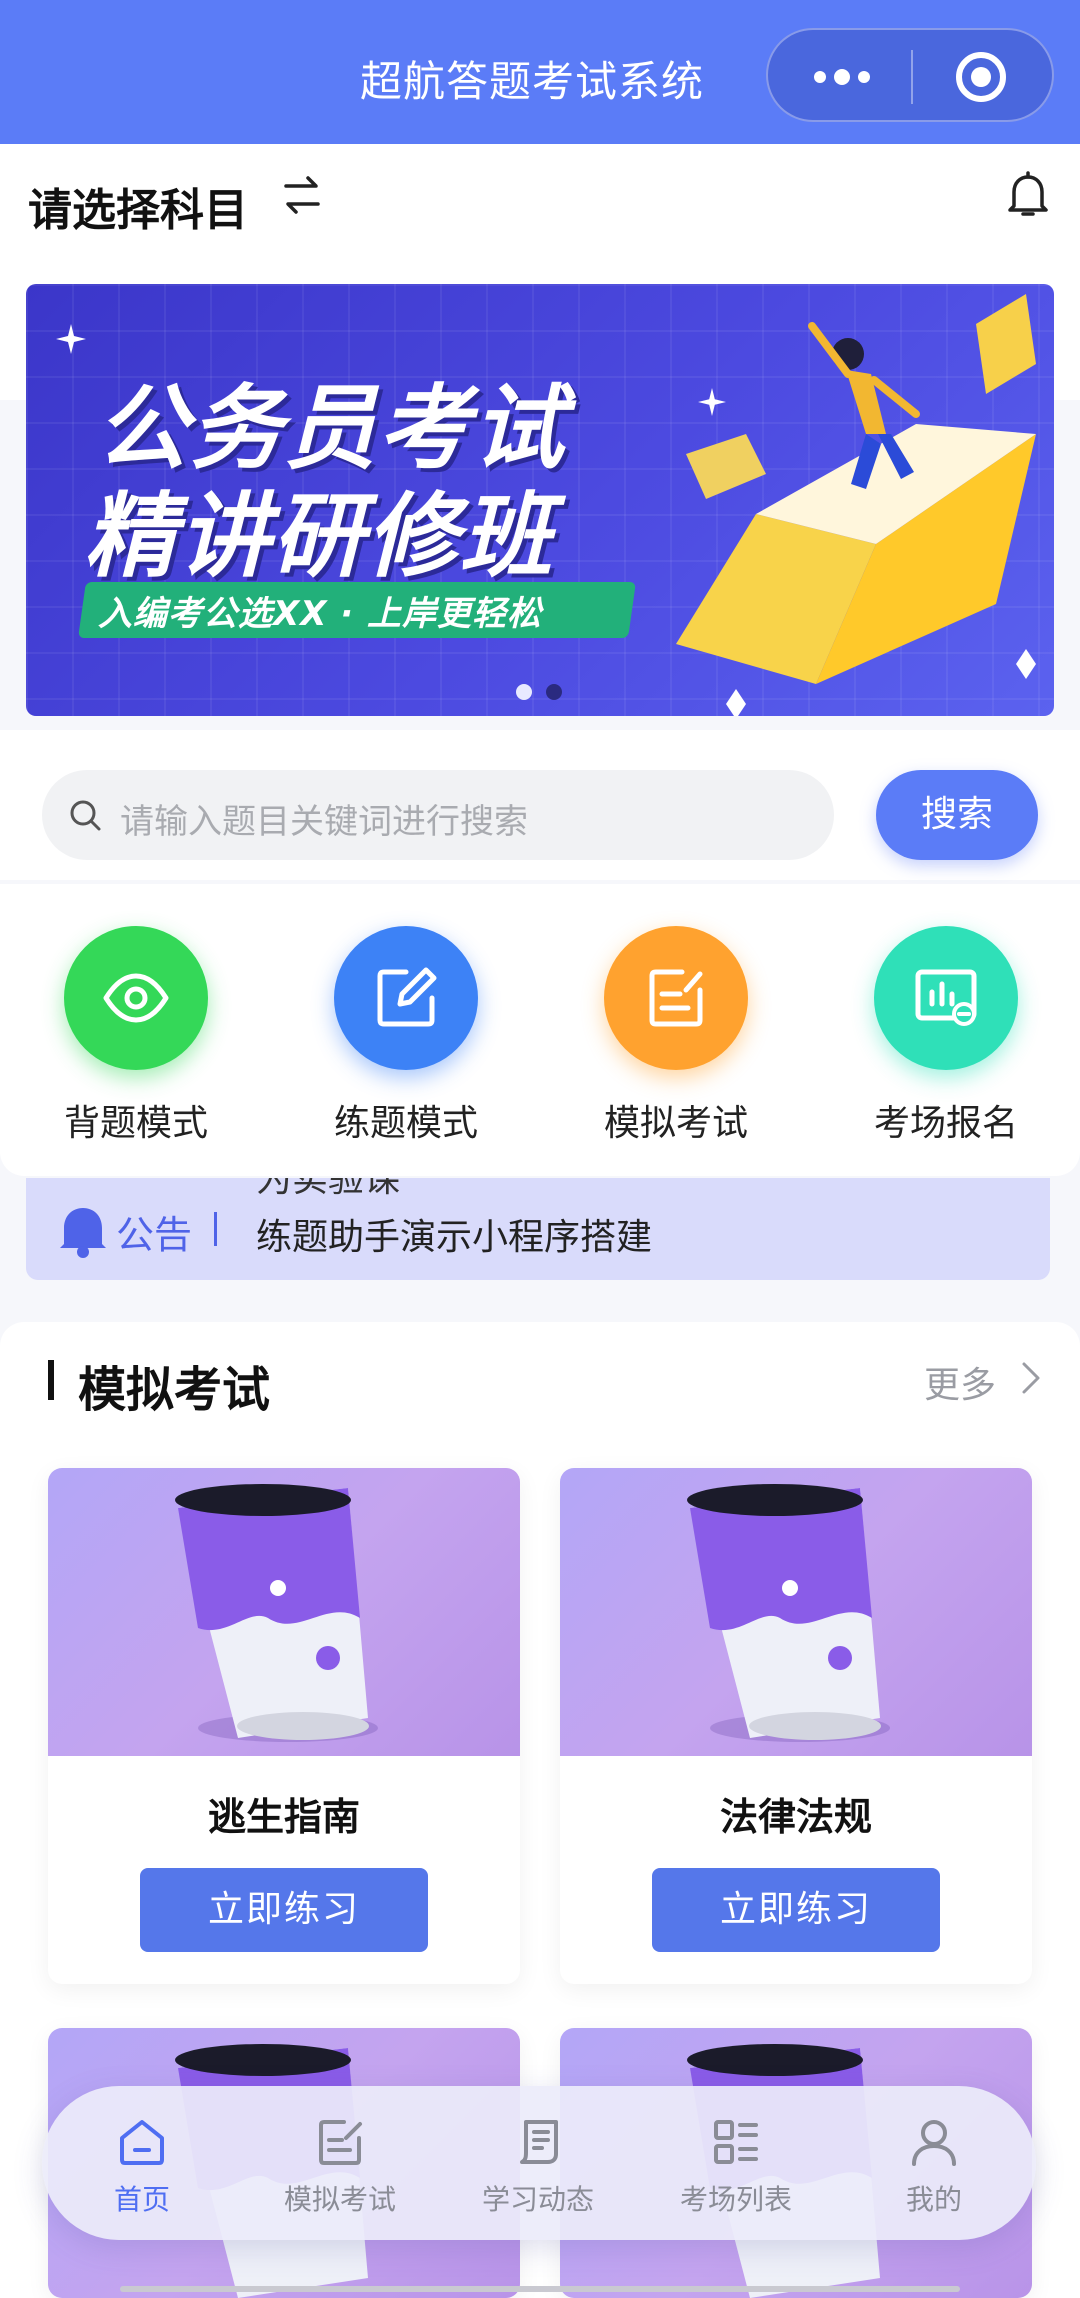 The width and height of the screenshot is (1080, 2298). What do you see at coordinates (934, 2171) in the screenshot?
I see `tab-profile: 我的` at bounding box center [934, 2171].